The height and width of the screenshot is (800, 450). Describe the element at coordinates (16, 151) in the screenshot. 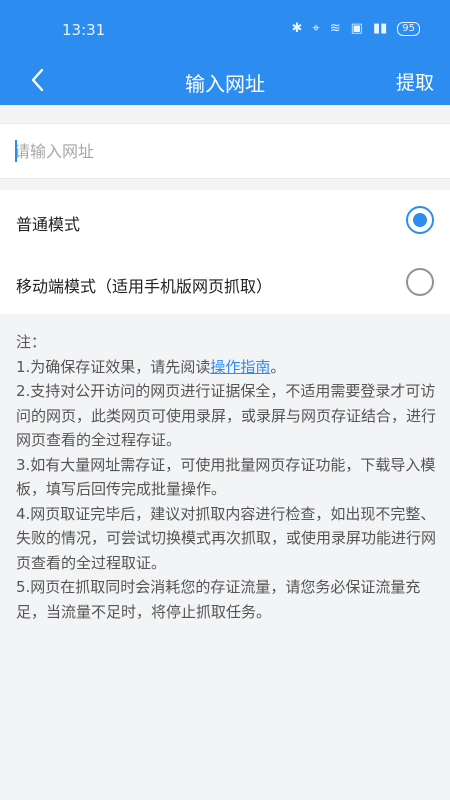

I see `text-cursor` at that location.